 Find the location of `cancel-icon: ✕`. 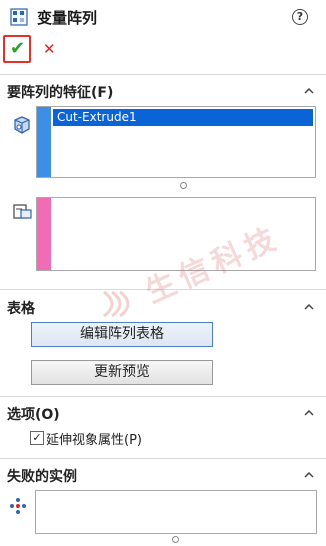

cancel-icon: ✕ is located at coordinates (49, 49).